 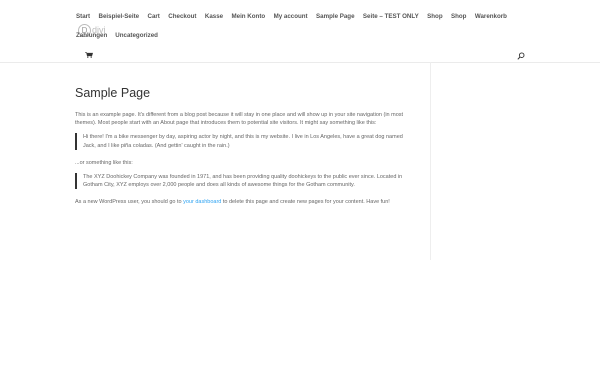 What do you see at coordinates (521, 56) in the screenshot?
I see `search-icon` at bounding box center [521, 56].